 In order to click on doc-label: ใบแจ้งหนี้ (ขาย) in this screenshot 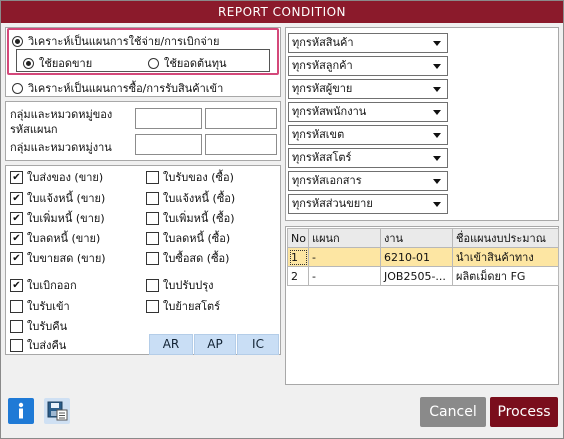, I will do `click(66, 198)`.